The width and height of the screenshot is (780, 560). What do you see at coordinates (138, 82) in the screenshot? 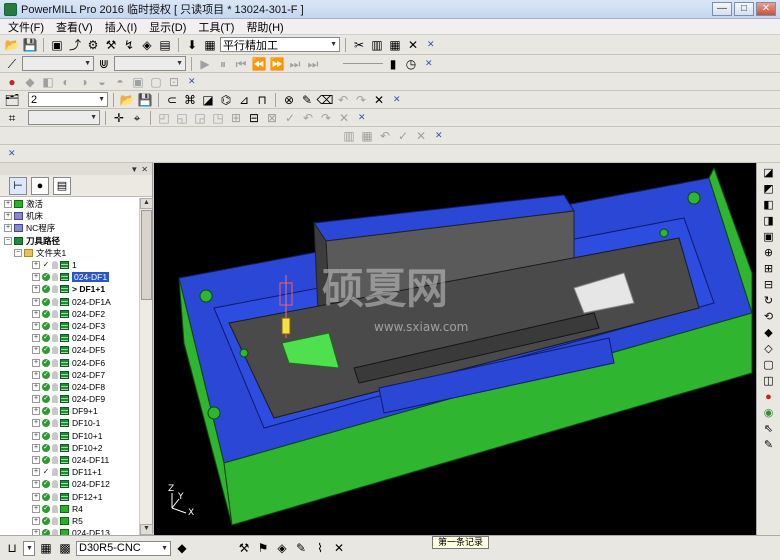
I see `sim-option-icon: ▣` at bounding box center [138, 82].